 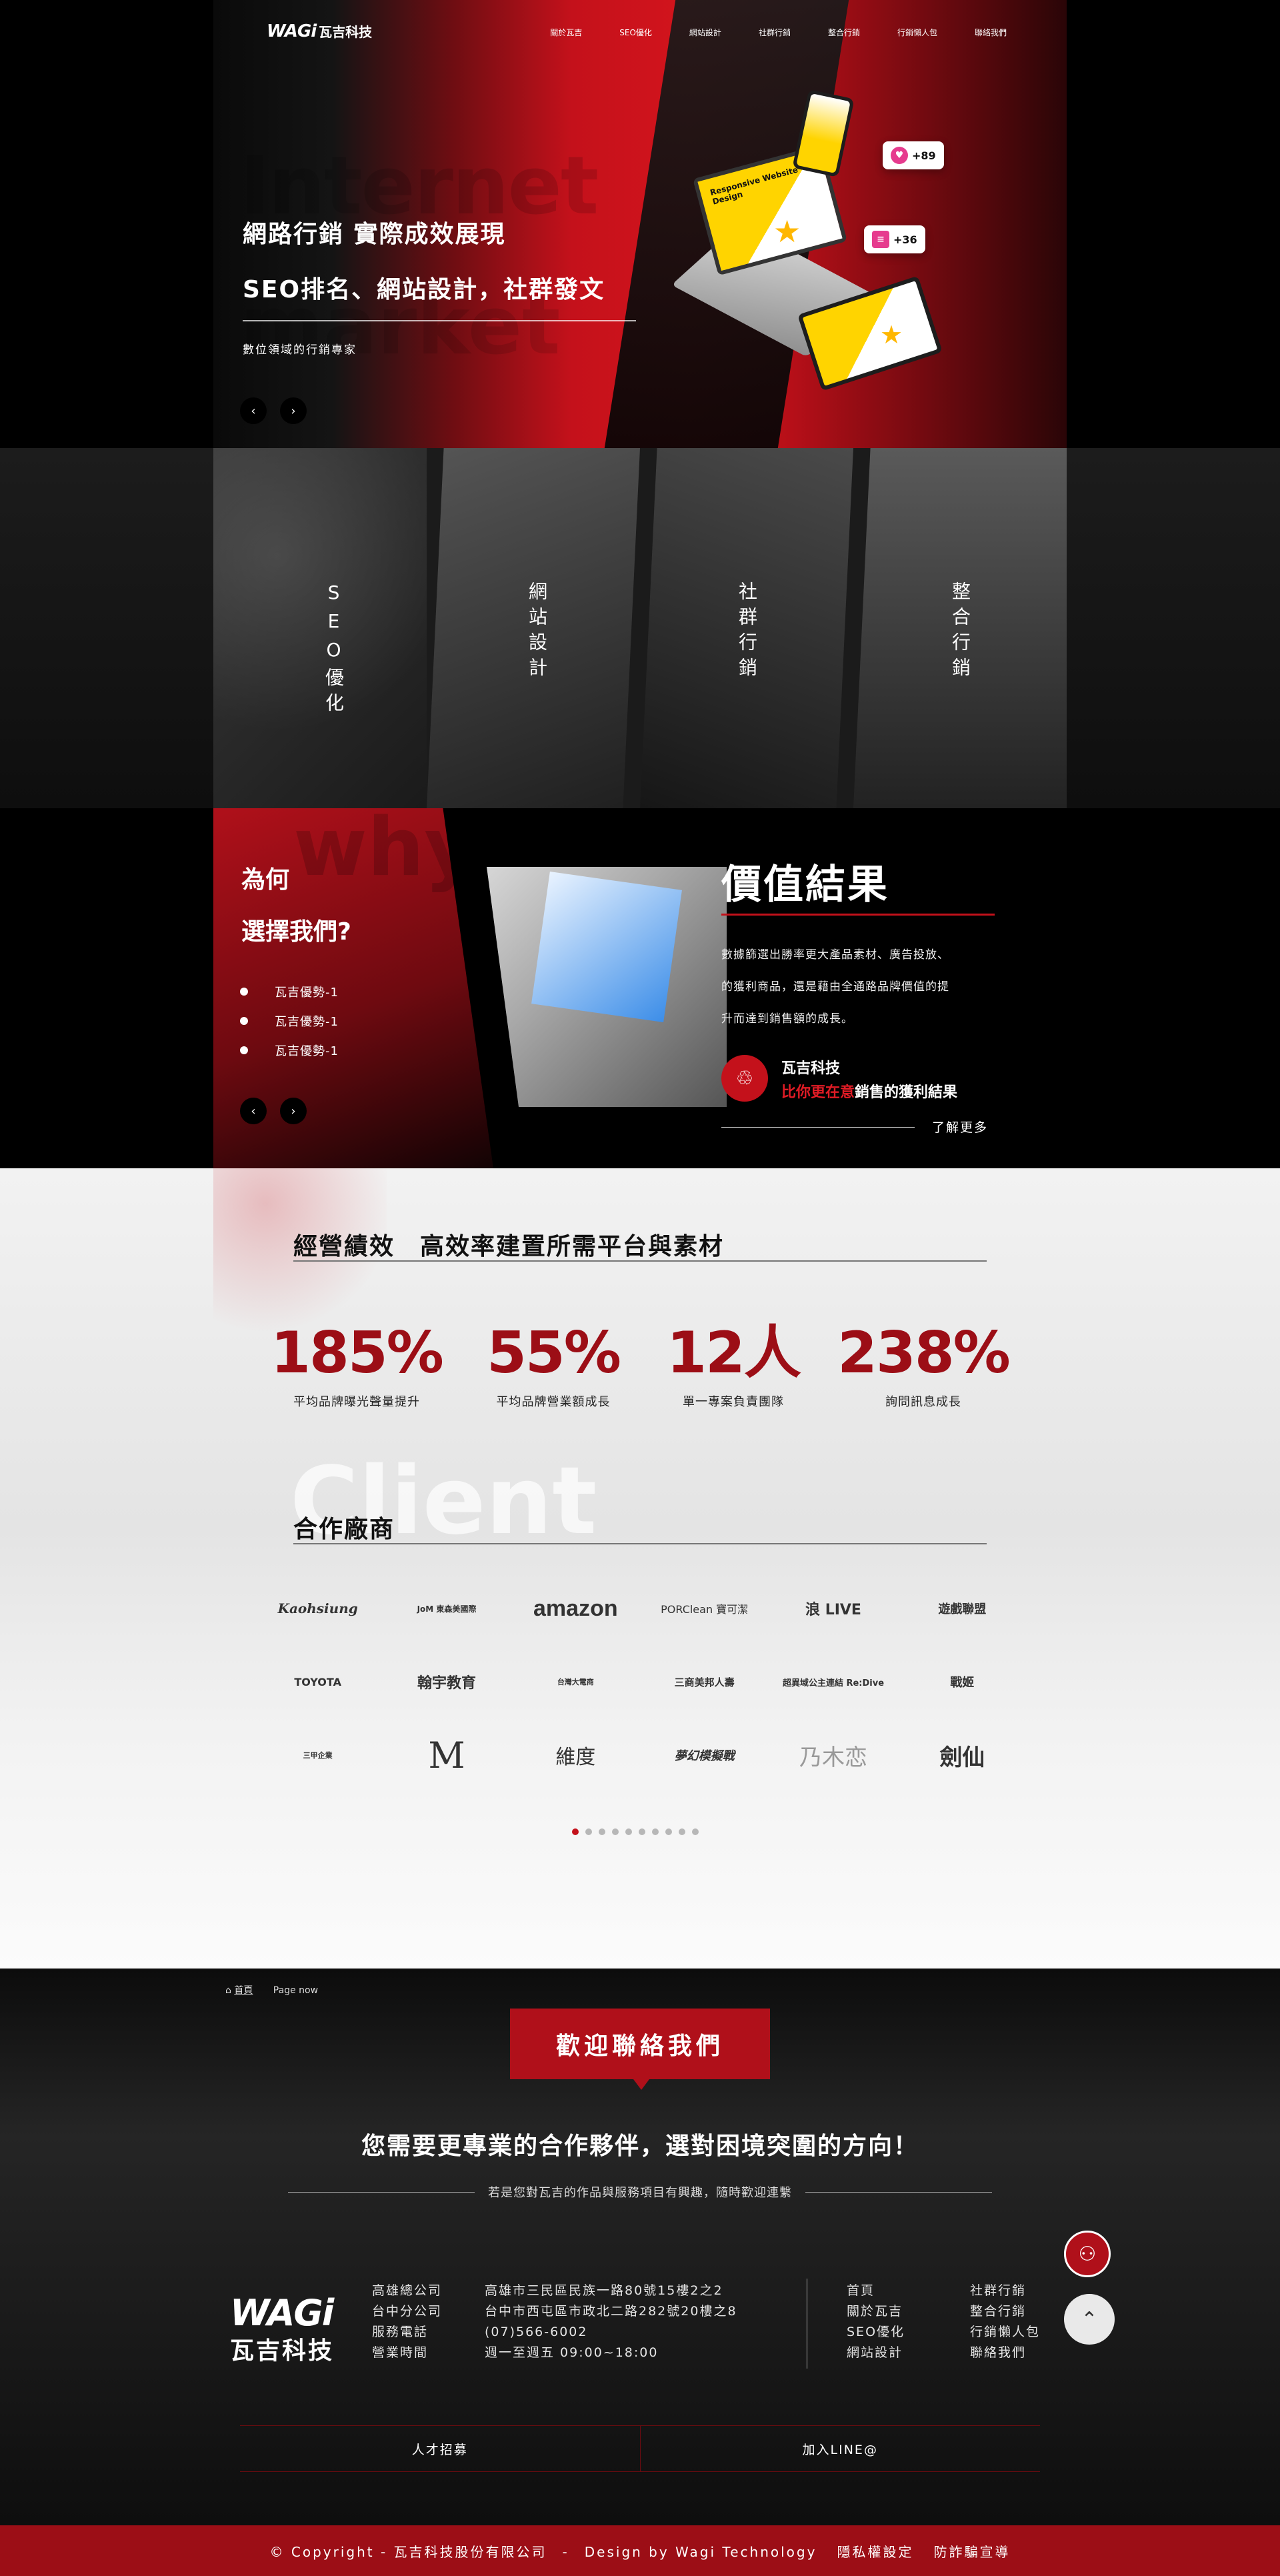 What do you see at coordinates (962, 1683) in the screenshot?
I see `client-logo: 戰姬` at bounding box center [962, 1683].